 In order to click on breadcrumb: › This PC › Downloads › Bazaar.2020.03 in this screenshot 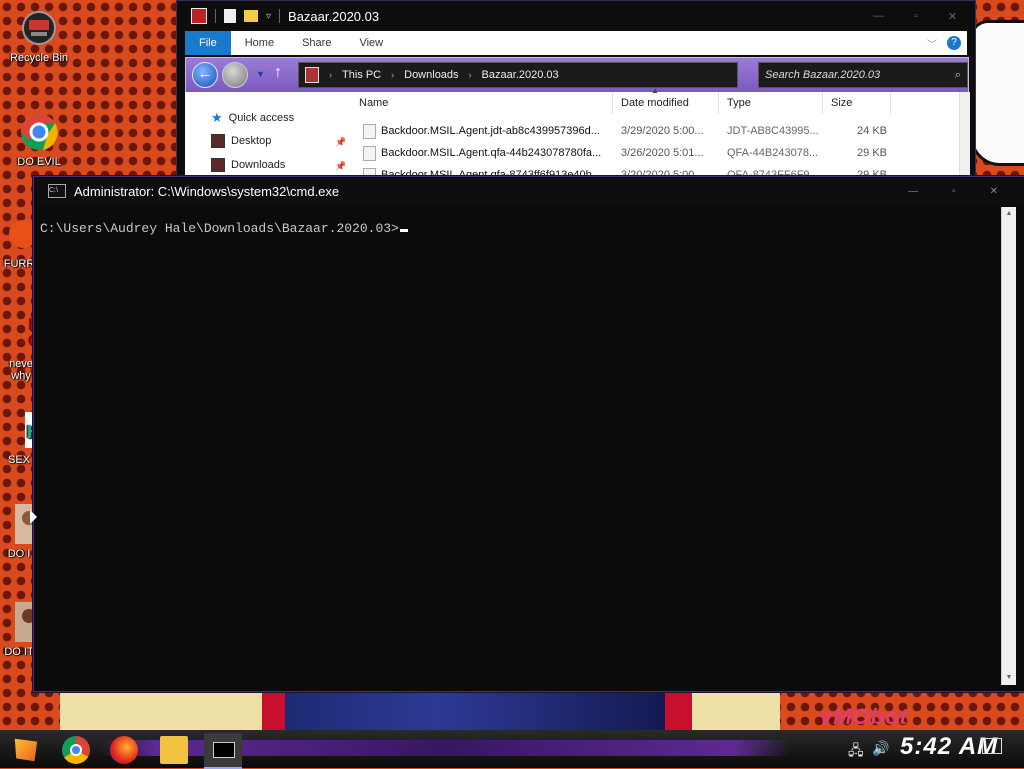, I will do `click(518, 75)`.